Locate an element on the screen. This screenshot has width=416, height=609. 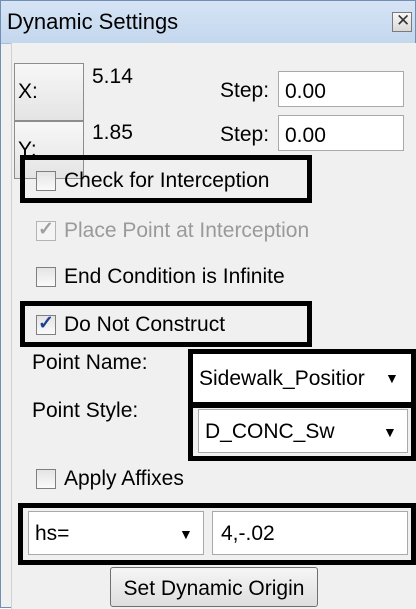
affix-select-value: hs= is located at coordinates (52, 533).